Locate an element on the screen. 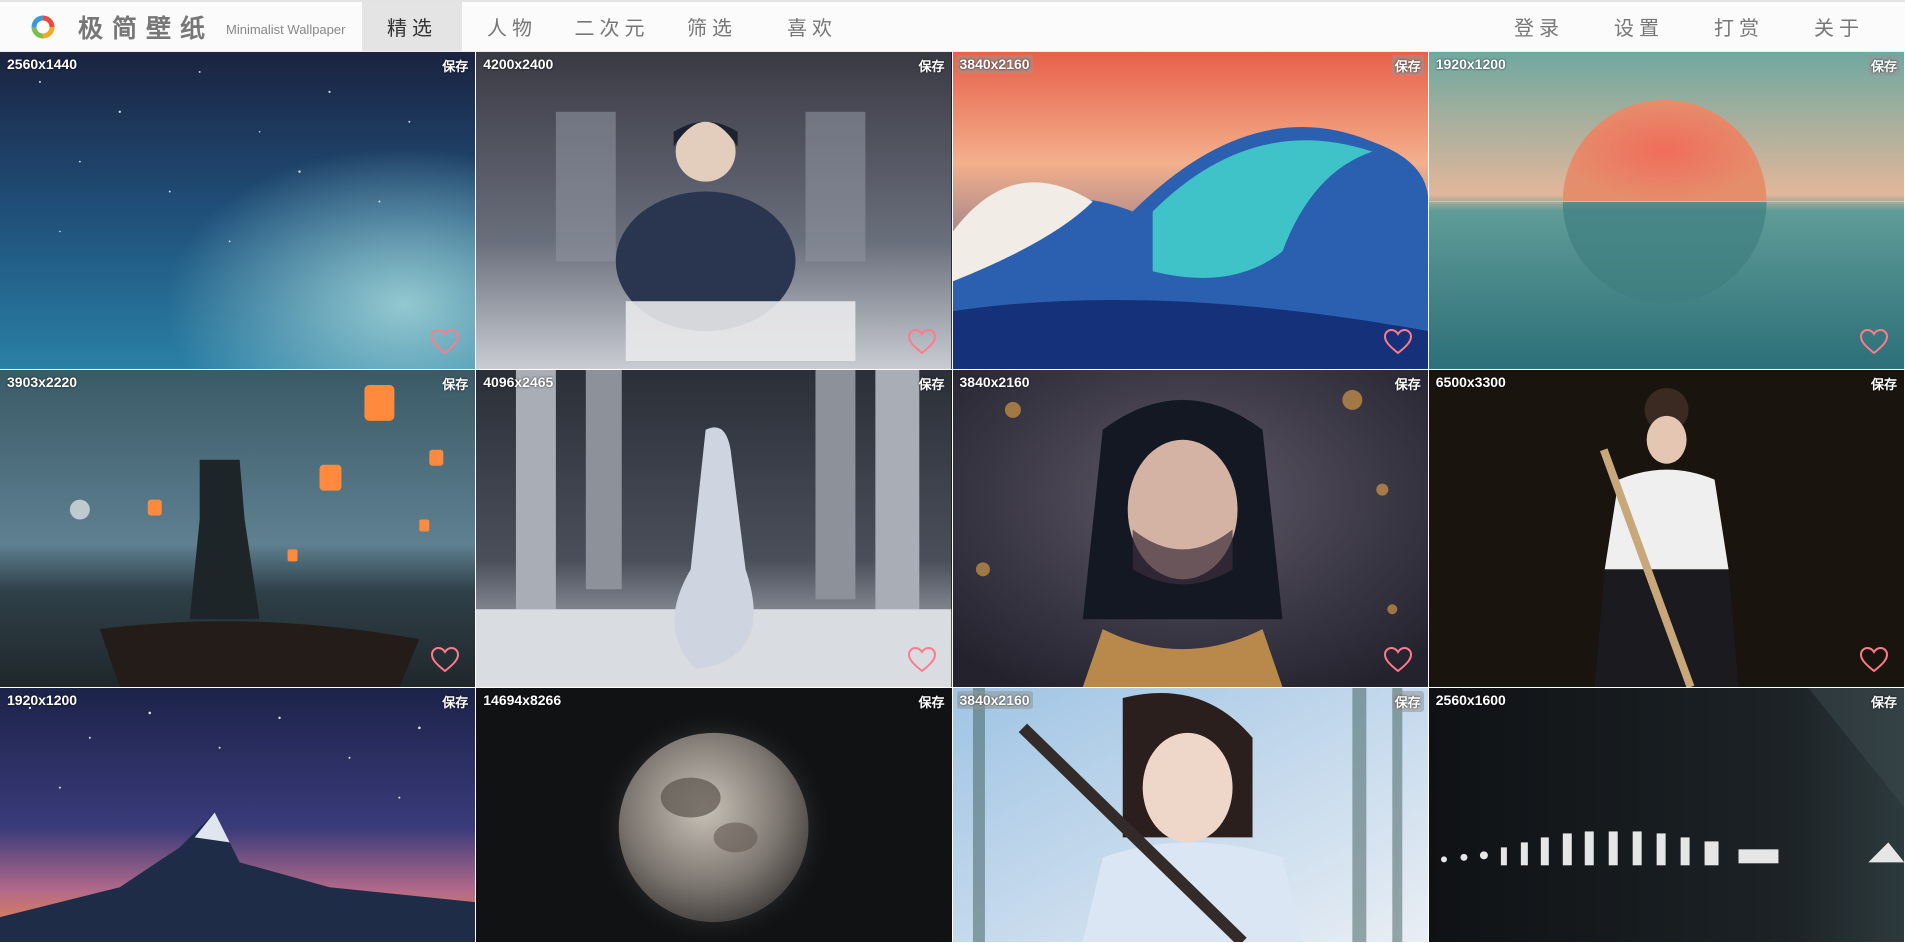 This screenshot has height=943, width=1905. wallpaper-thumbnail-temple-stairs is located at coordinates (714, 528).